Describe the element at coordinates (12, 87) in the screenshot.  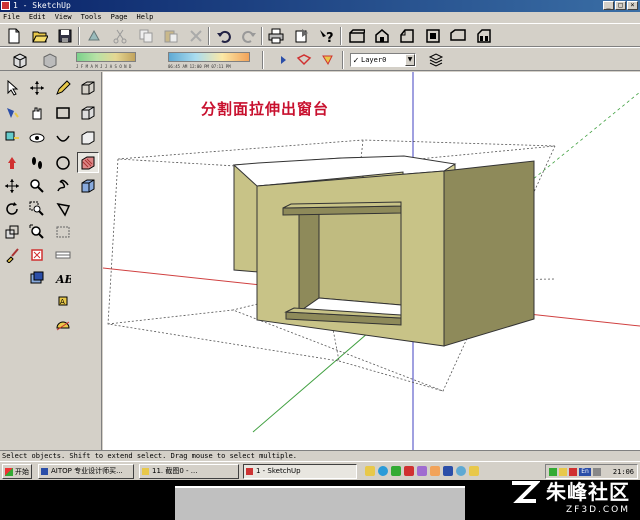
I see `select-arrow-icon` at that location.